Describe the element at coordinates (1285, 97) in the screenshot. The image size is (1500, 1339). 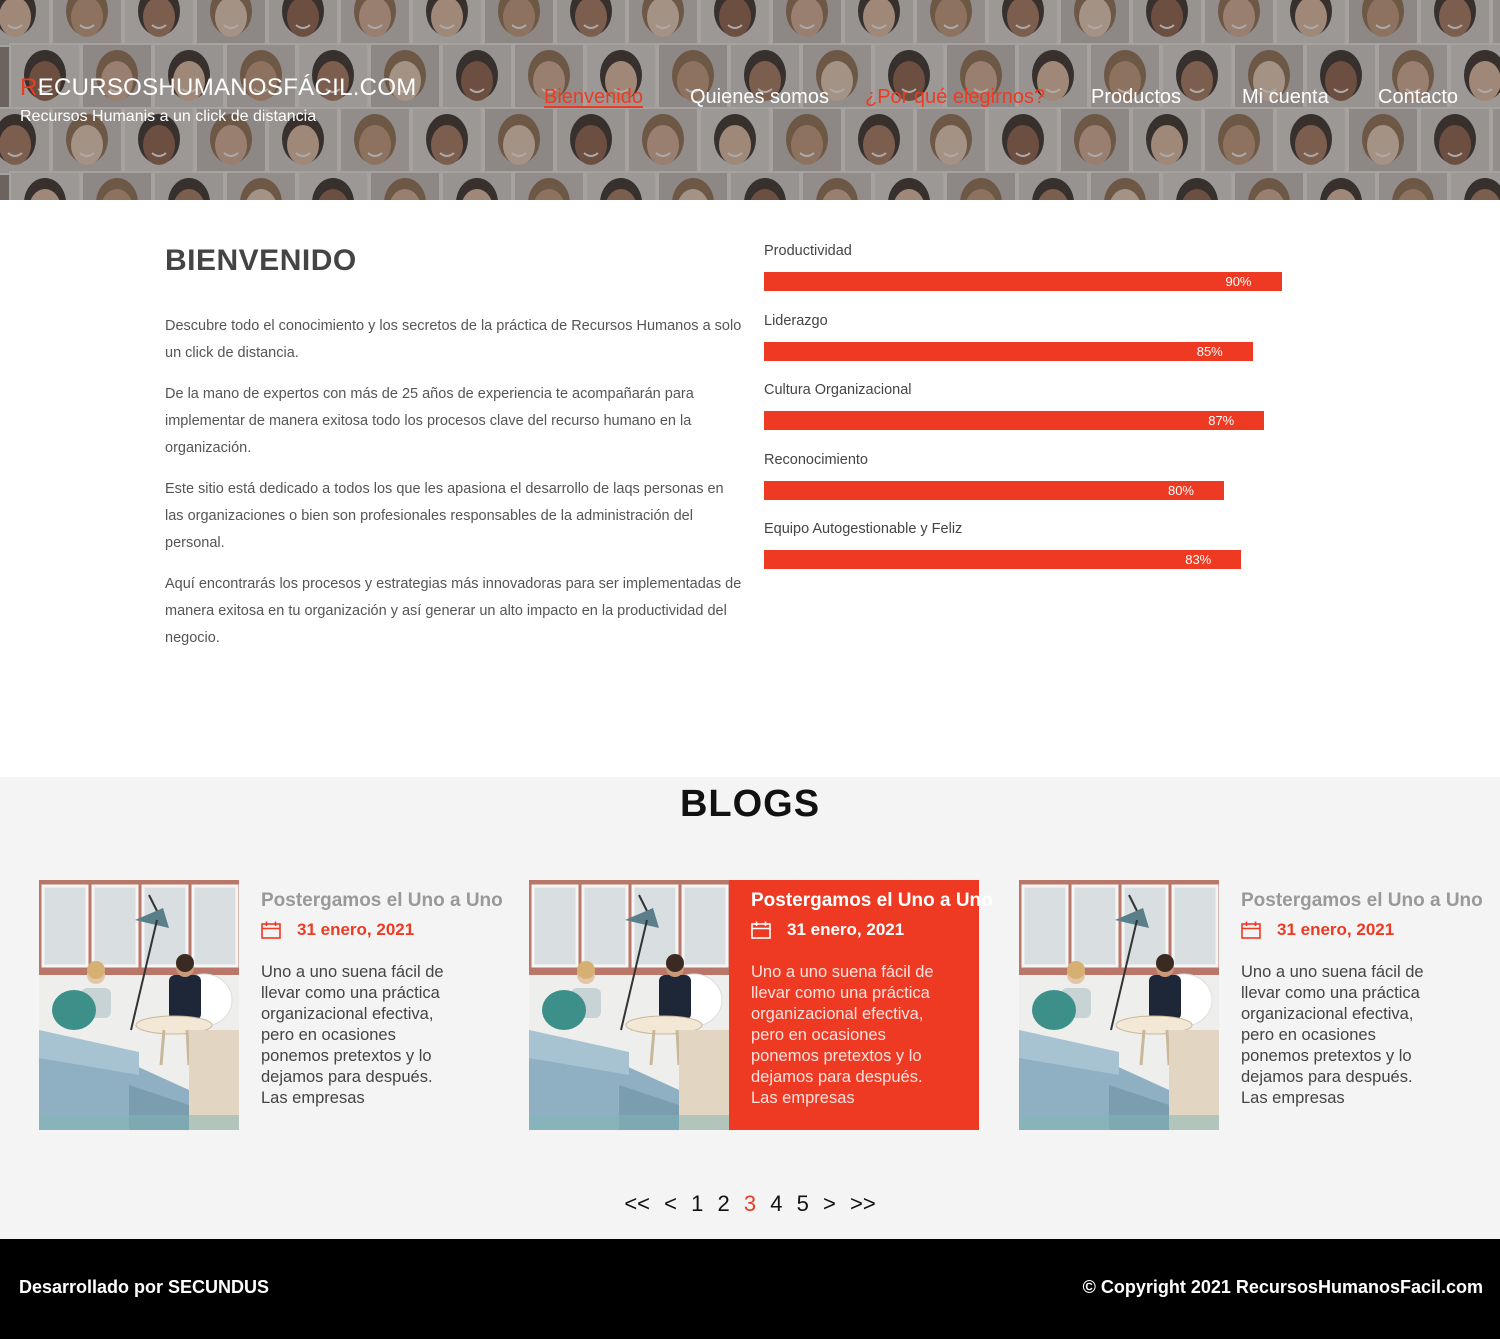
I see `nav-mi-cuenta: Mi cuenta` at that location.